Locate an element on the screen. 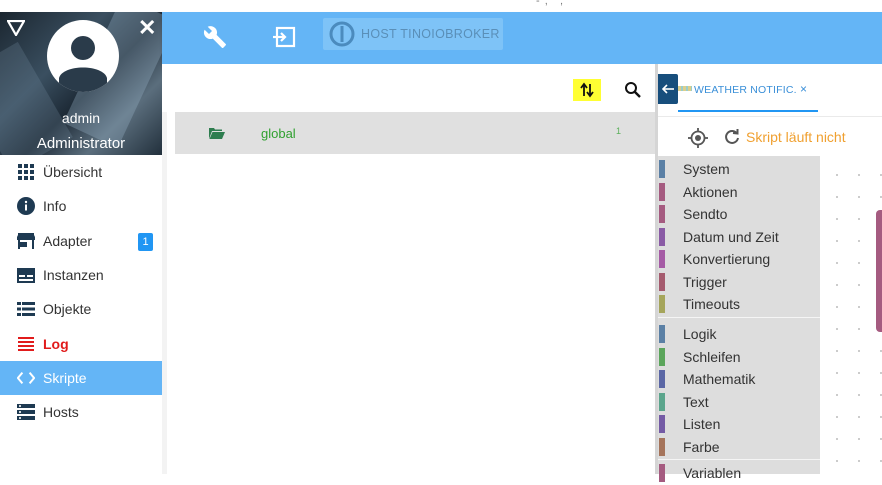 This screenshot has width=882, height=485. category-mathematik: Mathematik is located at coordinates (739, 379).